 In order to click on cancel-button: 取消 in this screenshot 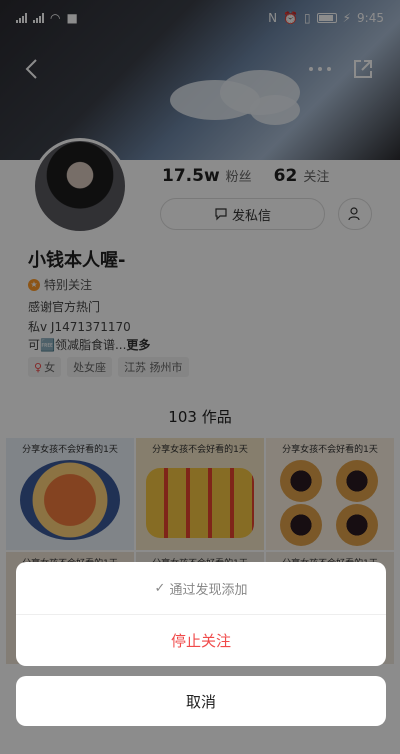, I will do `click(201, 701)`.